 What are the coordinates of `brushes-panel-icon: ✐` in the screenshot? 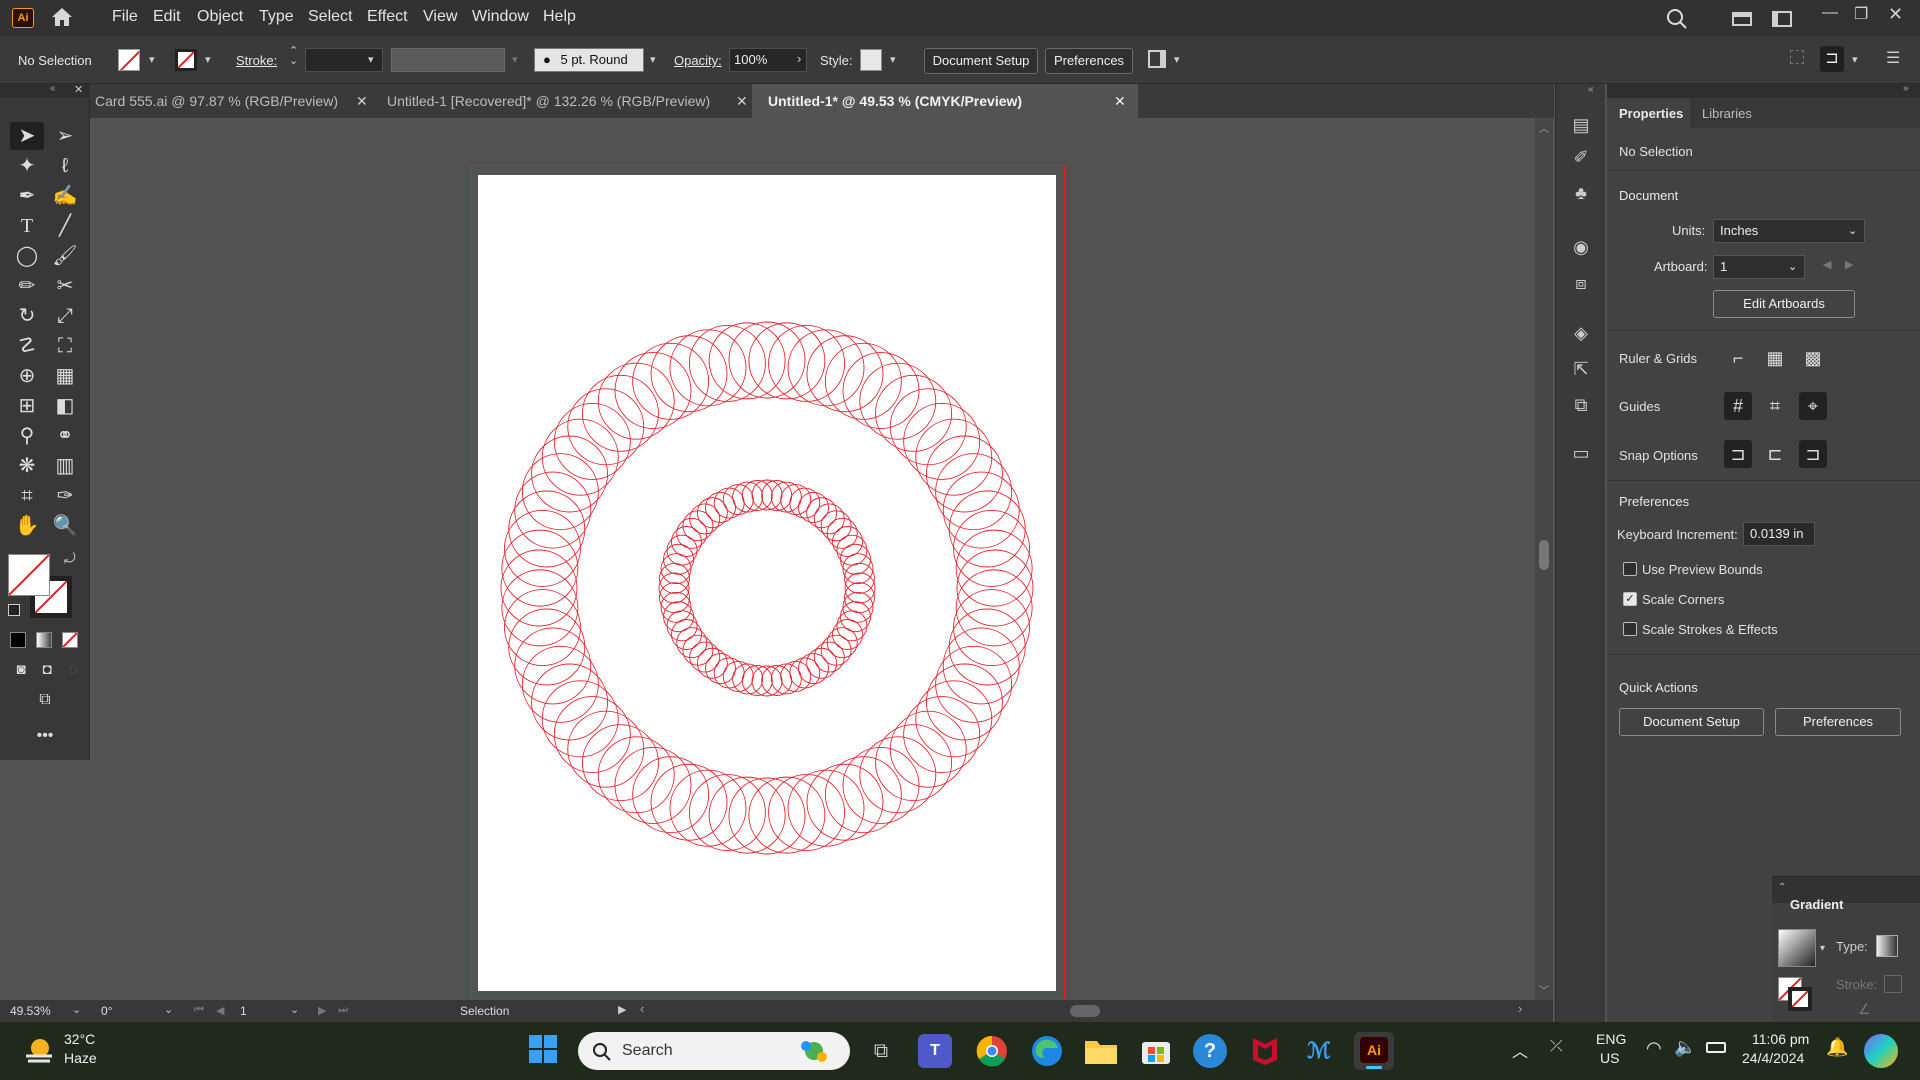 It's located at (1581, 157).